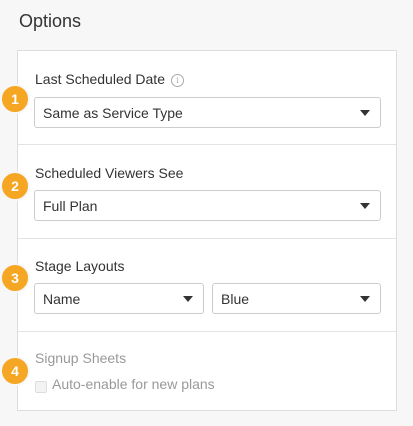  Describe the element at coordinates (62, 299) in the screenshot. I see `stage-layouts-sort-select-value: Name` at that location.